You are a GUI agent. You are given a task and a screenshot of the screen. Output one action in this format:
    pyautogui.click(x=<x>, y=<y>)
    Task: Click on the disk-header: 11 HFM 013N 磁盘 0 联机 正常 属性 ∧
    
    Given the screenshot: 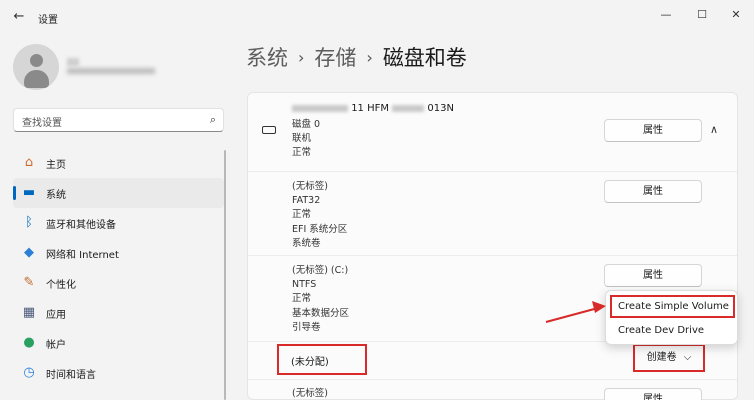 What is the action you would take?
    pyautogui.click(x=492, y=132)
    